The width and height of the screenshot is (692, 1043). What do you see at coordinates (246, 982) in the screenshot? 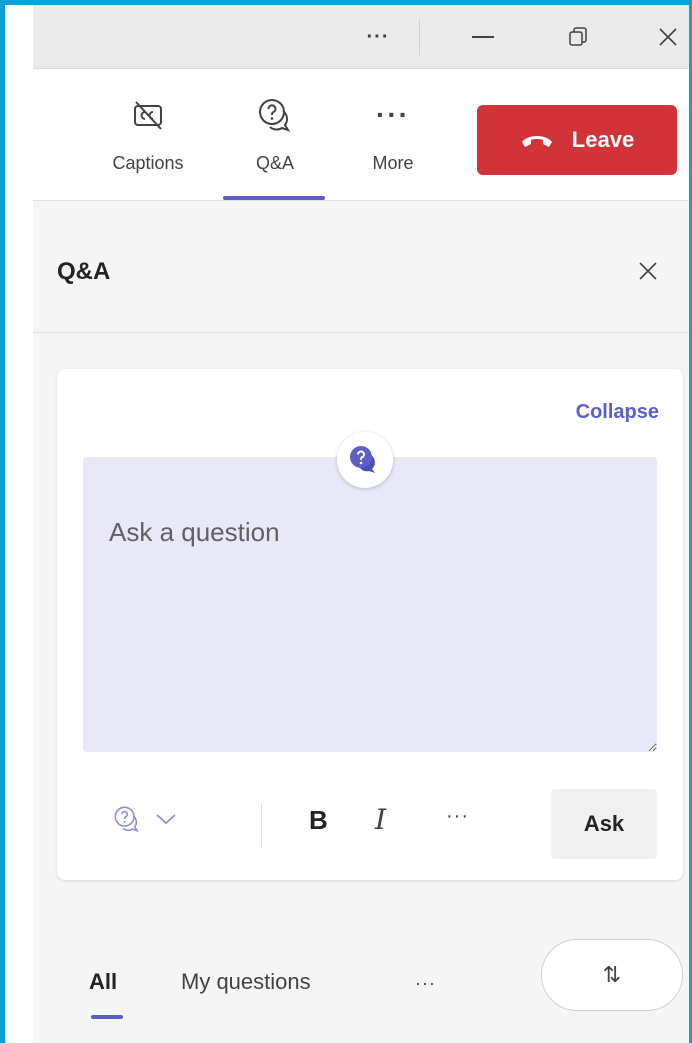
I see `tab-my-questions: My questions` at bounding box center [246, 982].